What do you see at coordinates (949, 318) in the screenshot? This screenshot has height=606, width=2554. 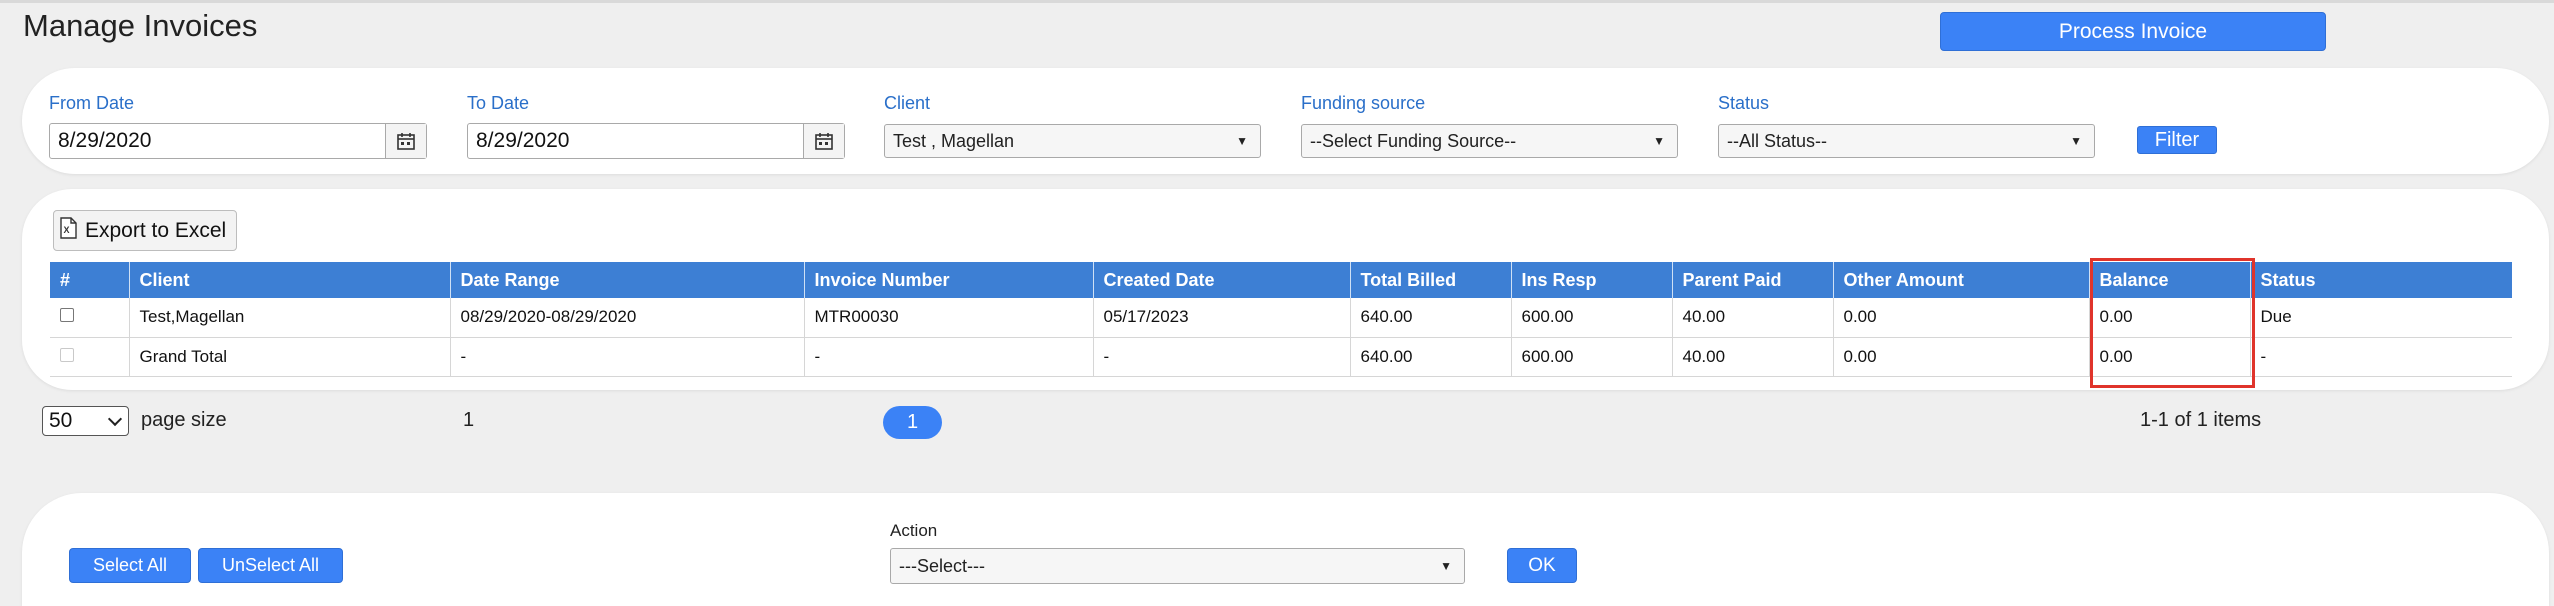 I see `cell-invoice-number: MTR00030` at bounding box center [949, 318].